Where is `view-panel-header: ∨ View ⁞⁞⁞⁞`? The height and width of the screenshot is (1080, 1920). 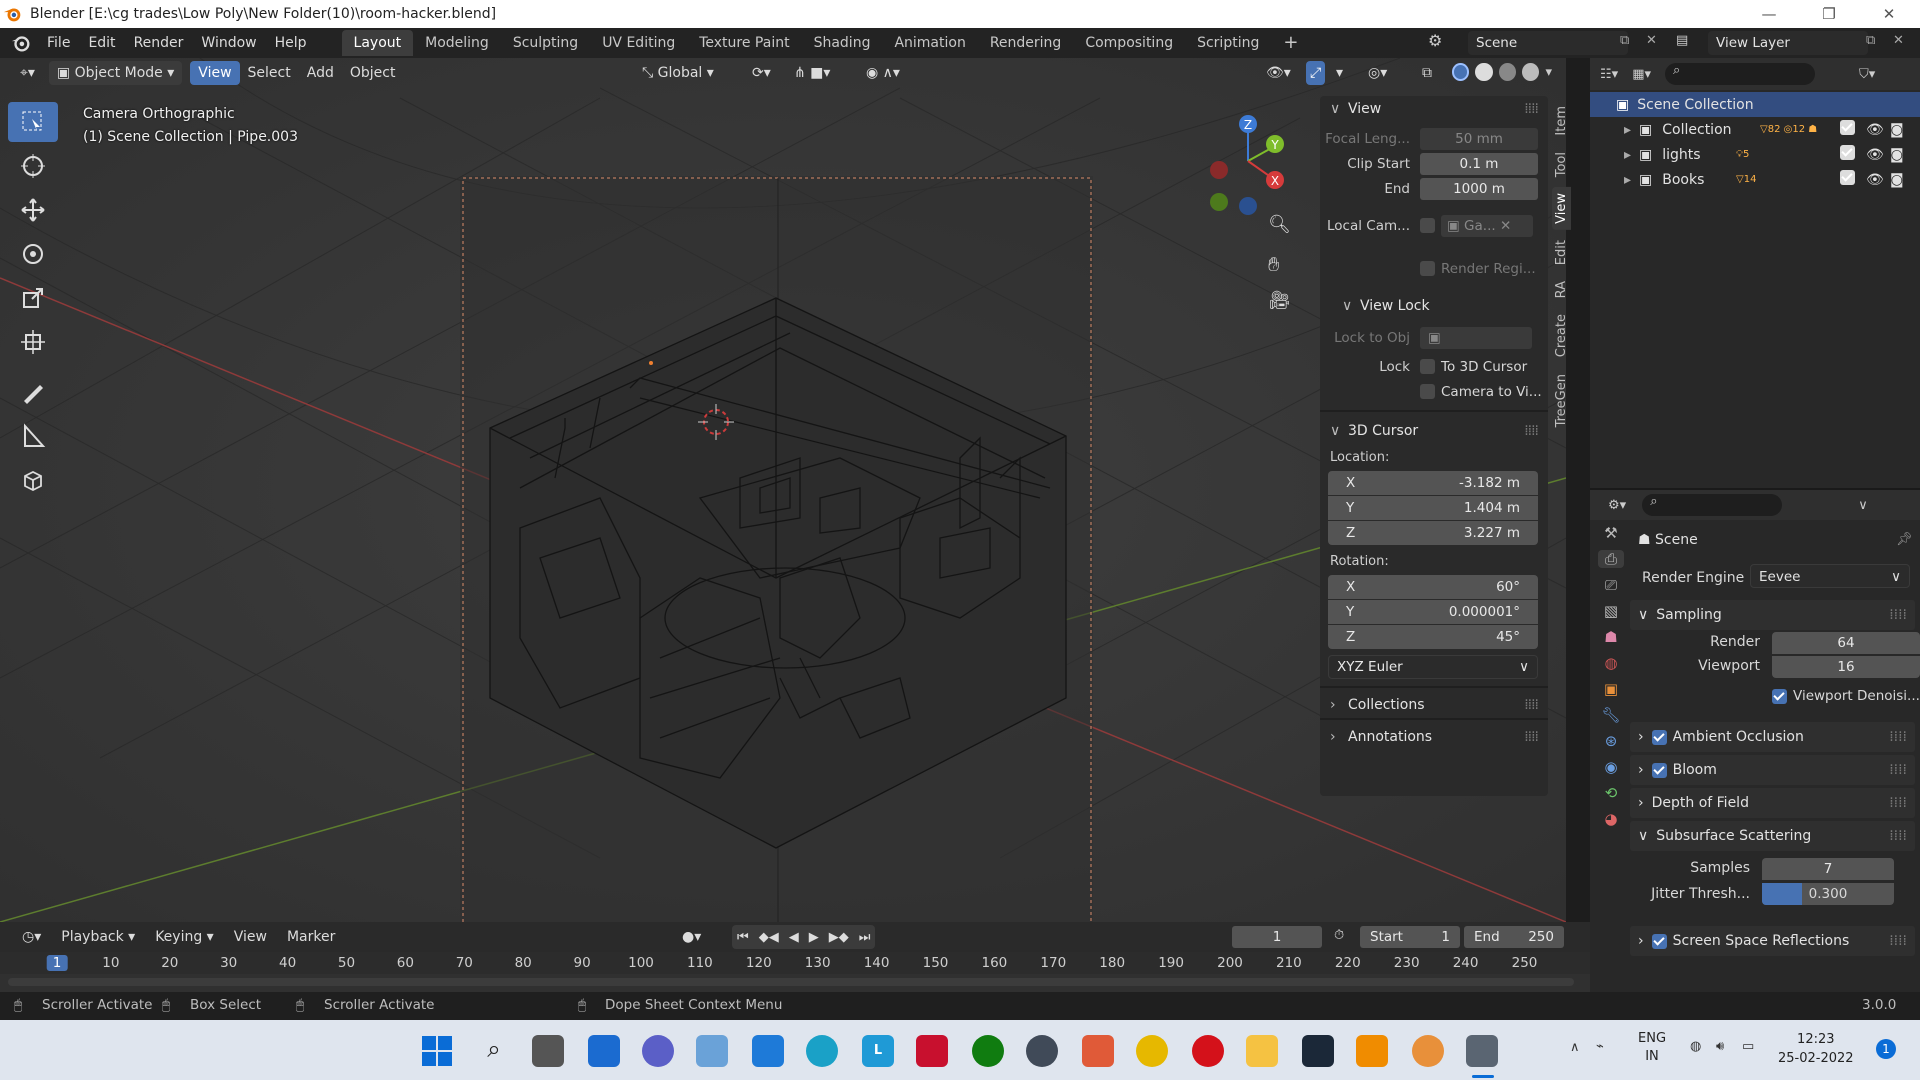 view-panel-header: ∨ View ⁞⁞⁞⁞ is located at coordinates (1434, 109).